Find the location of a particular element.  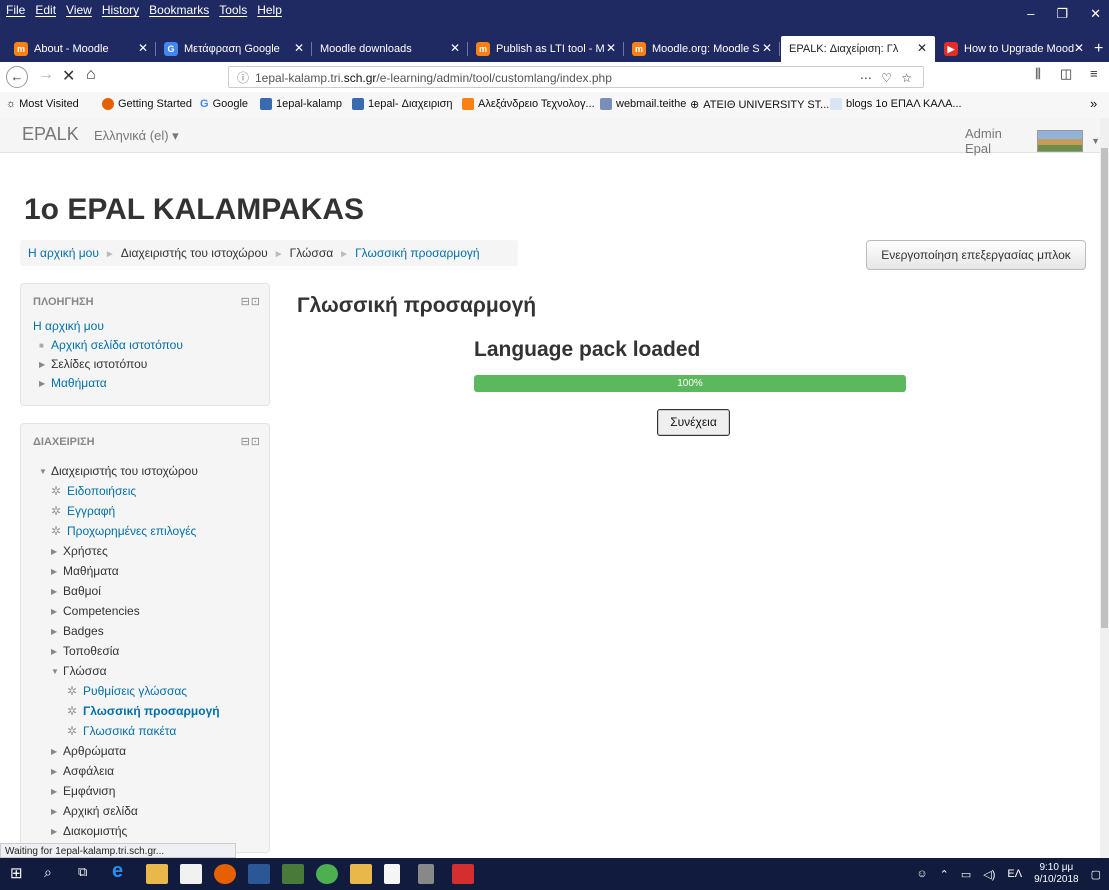

admin-registration: ✲ Εγγραφή is located at coordinates (83, 511).